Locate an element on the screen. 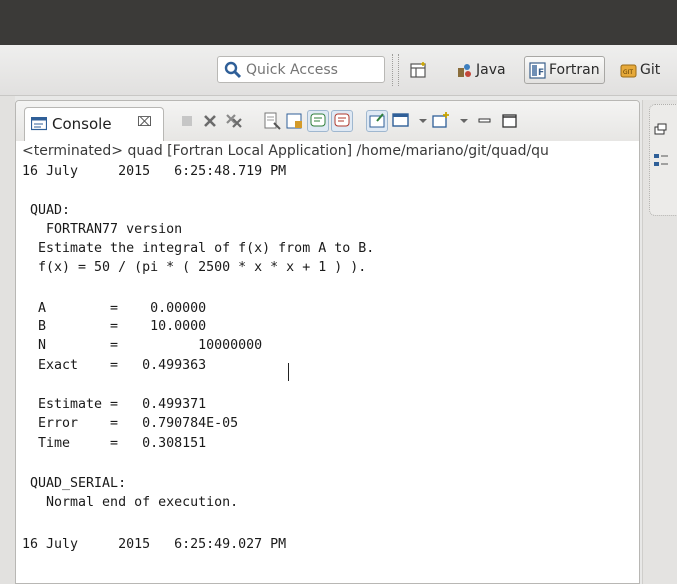 The width and height of the screenshot is (677, 584). word-wrap-icon is located at coordinates (318, 120).